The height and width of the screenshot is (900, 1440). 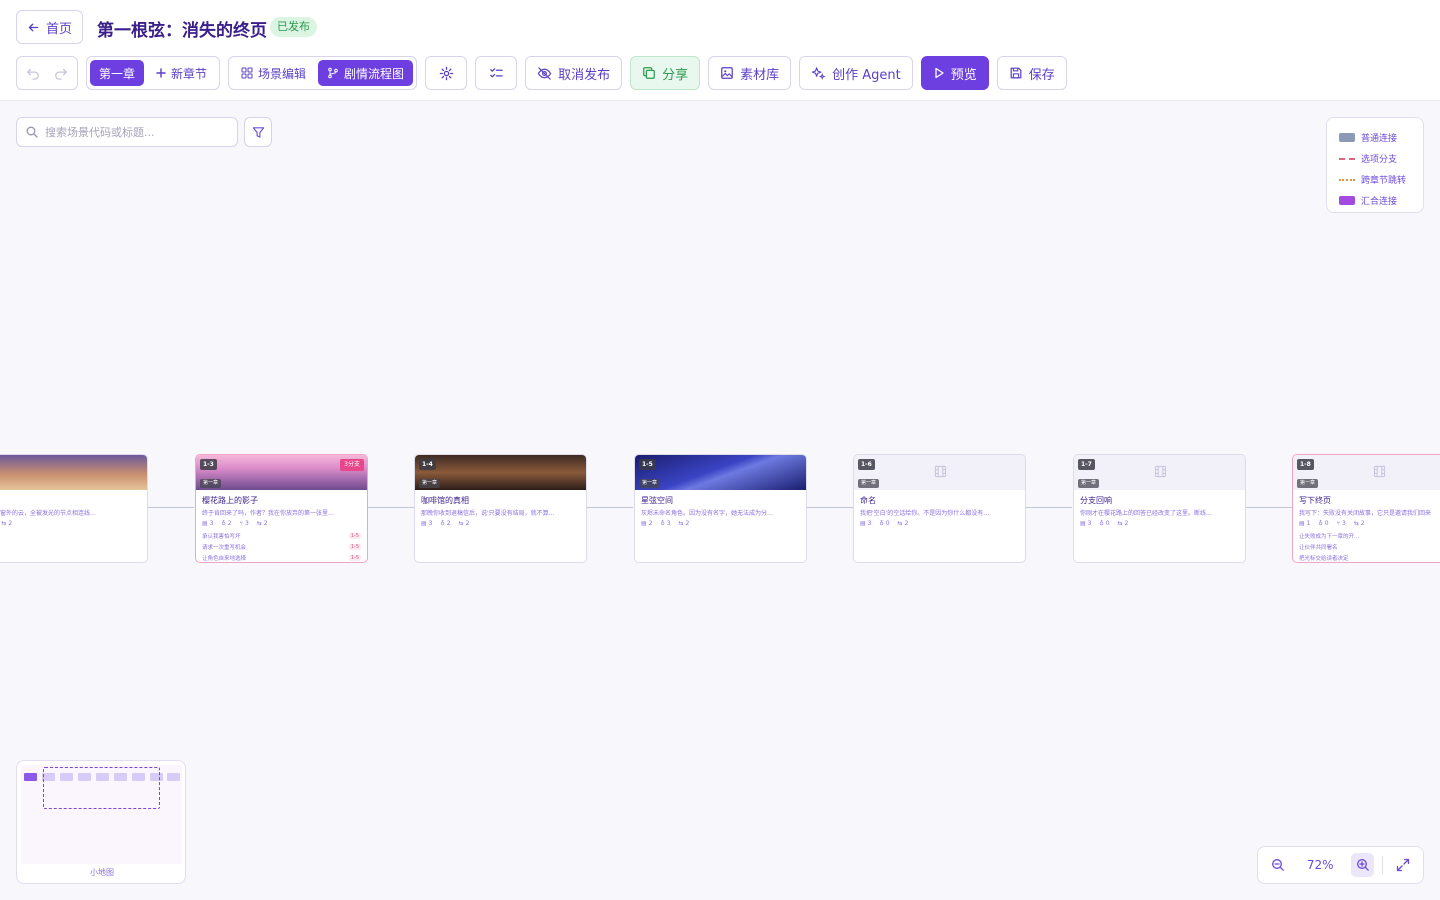 I want to click on scene-code: 1-7, so click(x=1086, y=464).